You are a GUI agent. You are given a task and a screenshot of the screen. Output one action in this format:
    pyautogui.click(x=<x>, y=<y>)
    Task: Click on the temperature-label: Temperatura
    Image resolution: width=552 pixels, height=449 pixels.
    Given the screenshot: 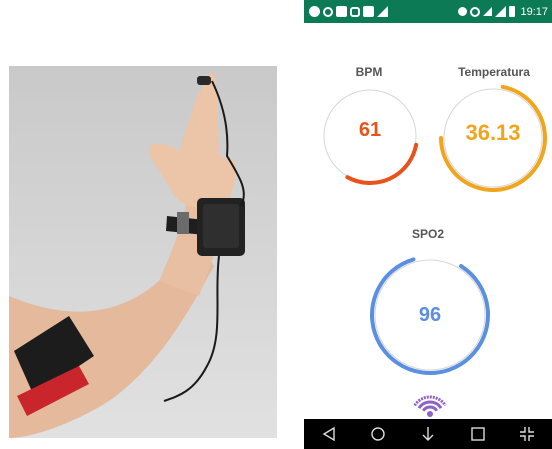 What is the action you would take?
    pyautogui.click(x=494, y=72)
    